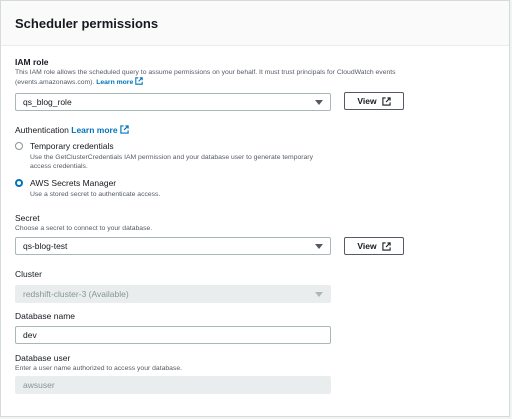  I want to click on secret-view-button: View, so click(374, 246).